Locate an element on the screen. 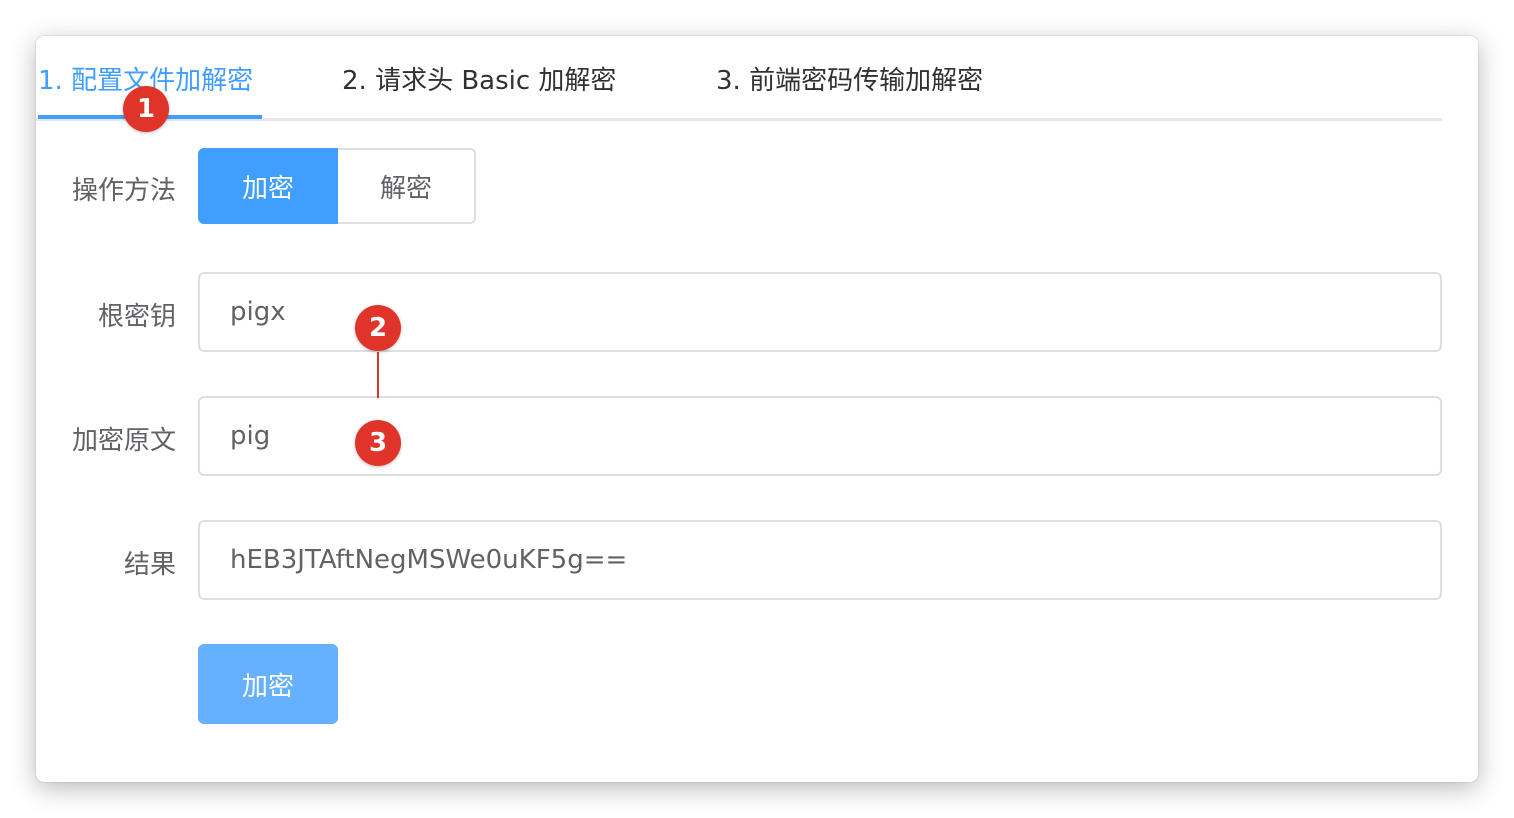  annotation-connector is located at coordinates (378, 375).